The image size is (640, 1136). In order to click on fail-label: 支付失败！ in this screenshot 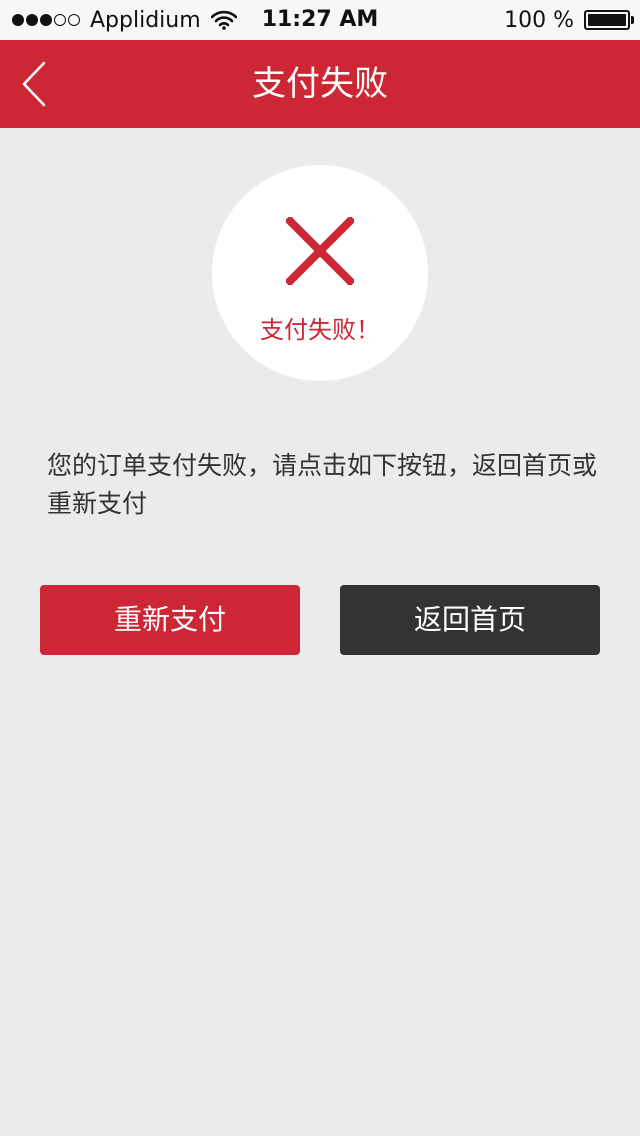, I will do `click(320, 330)`.